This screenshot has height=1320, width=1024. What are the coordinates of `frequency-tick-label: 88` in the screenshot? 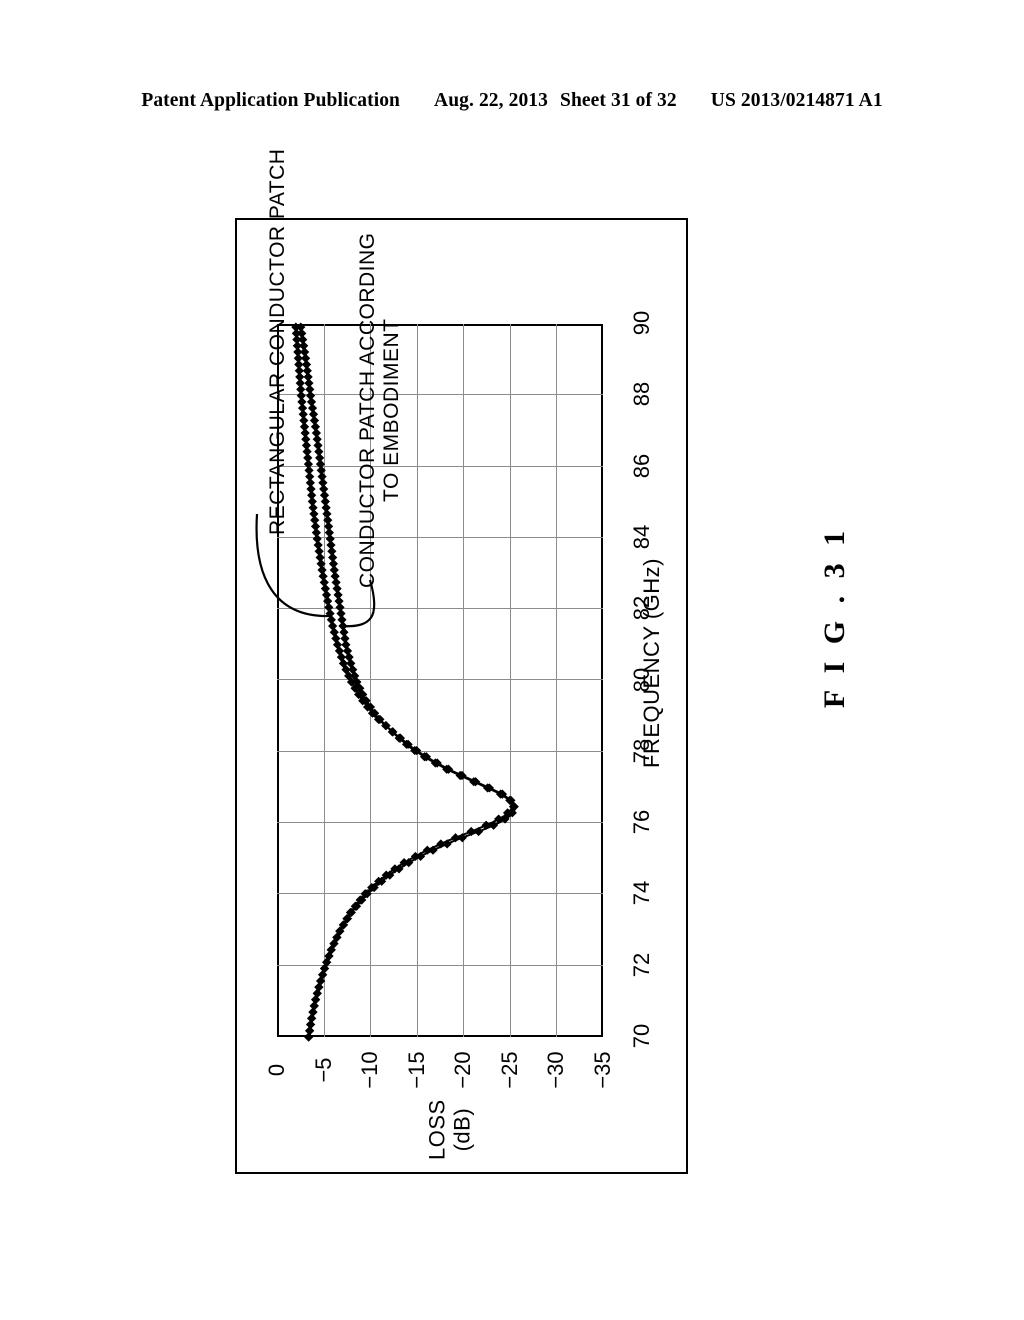 It's located at (641, 394).